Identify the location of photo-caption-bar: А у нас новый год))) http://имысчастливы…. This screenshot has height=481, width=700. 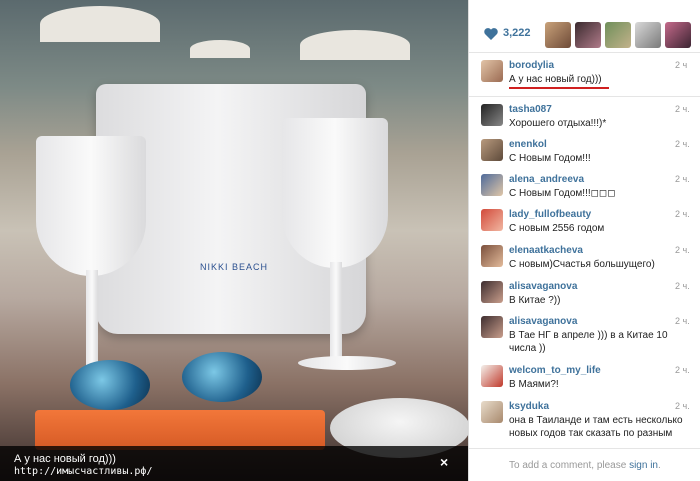
(234, 463).